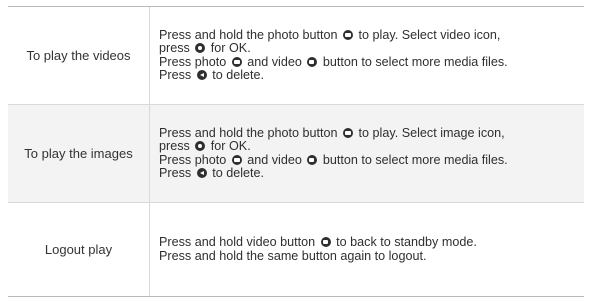 Image resolution: width=592 pixels, height=304 pixels. Describe the element at coordinates (79, 153) in the screenshot. I see `row-label: To play the images` at that location.